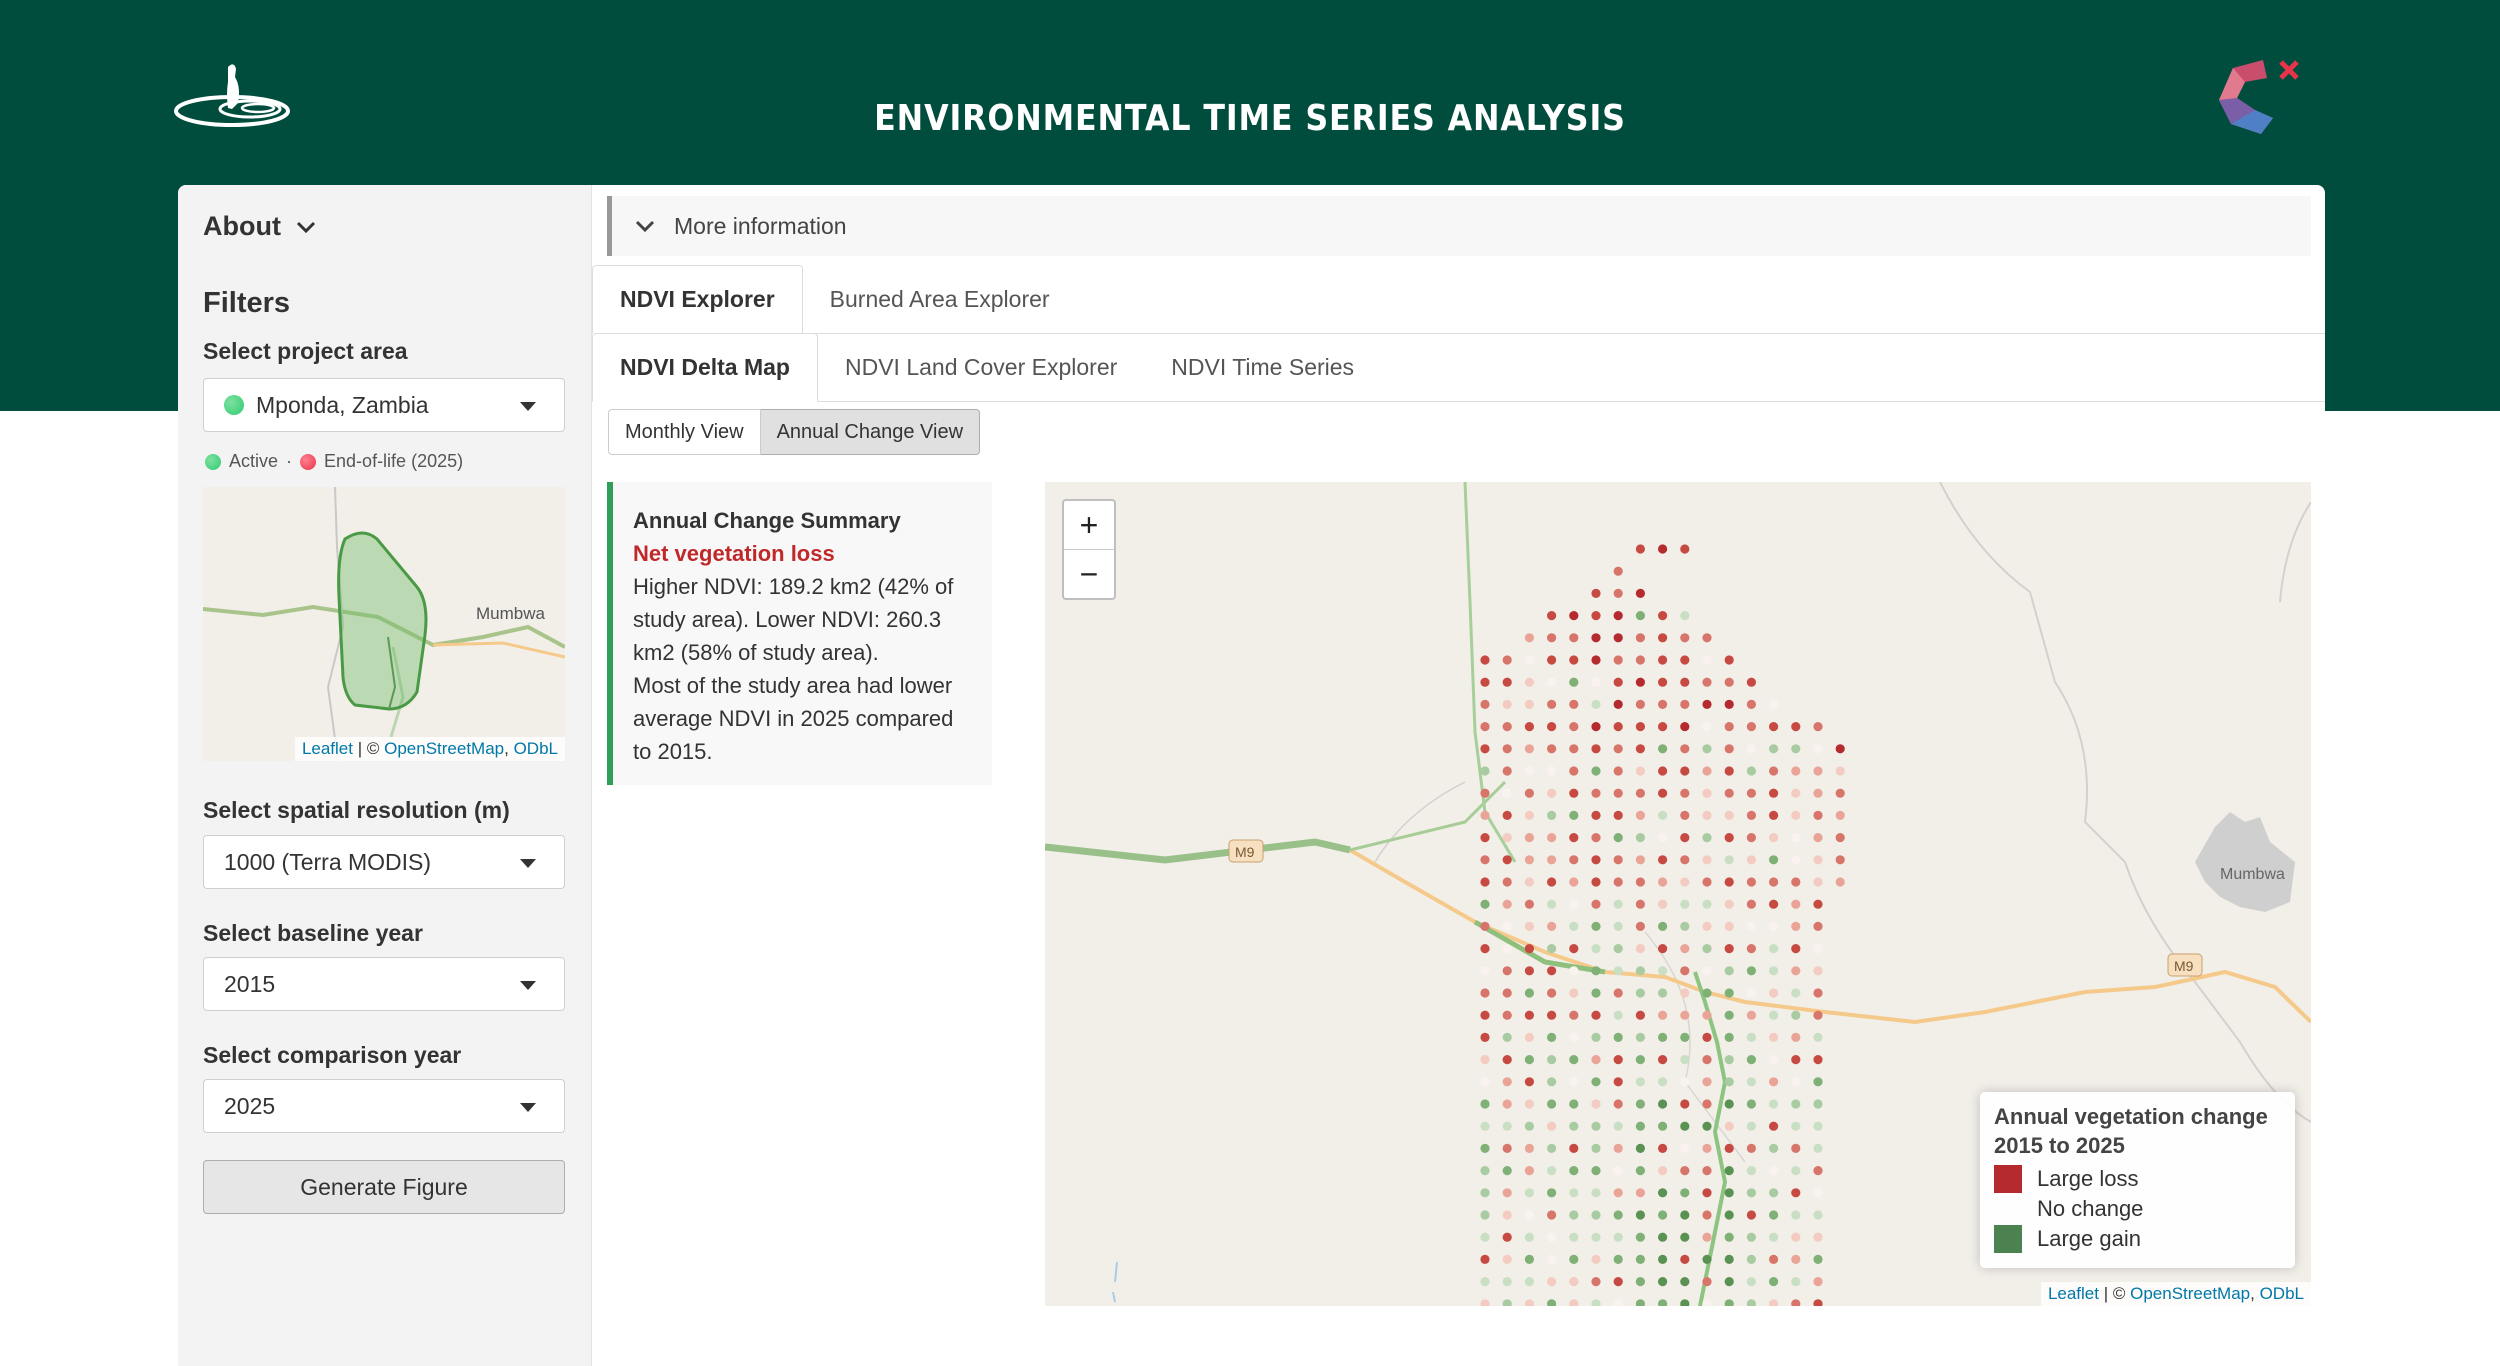 The height and width of the screenshot is (1366, 2500). I want to click on tab-ndvi-explorer: NDVI Explorer, so click(697, 299).